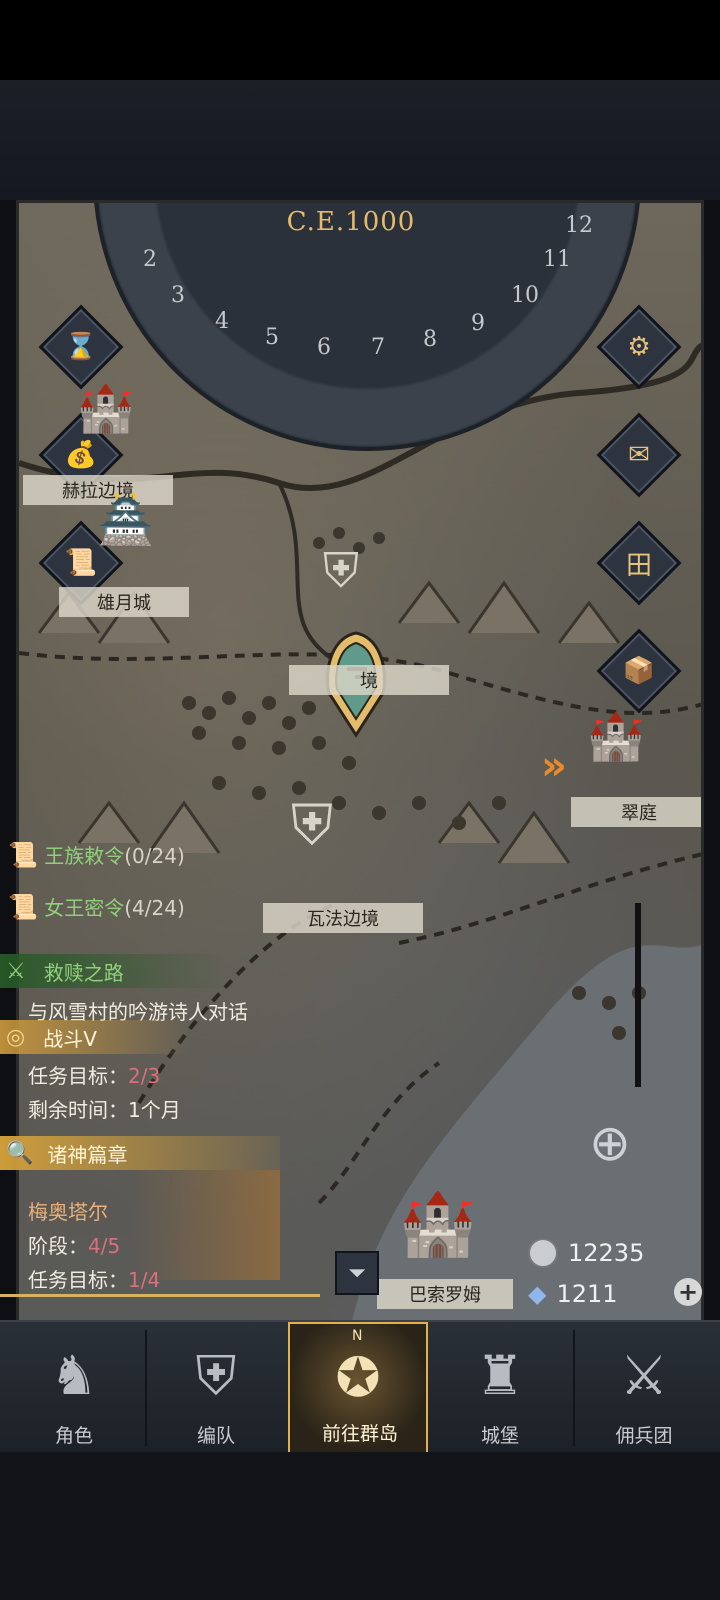  What do you see at coordinates (20, 1153) in the screenshot?
I see `search-icon: 🔍` at bounding box center [20, 1153].